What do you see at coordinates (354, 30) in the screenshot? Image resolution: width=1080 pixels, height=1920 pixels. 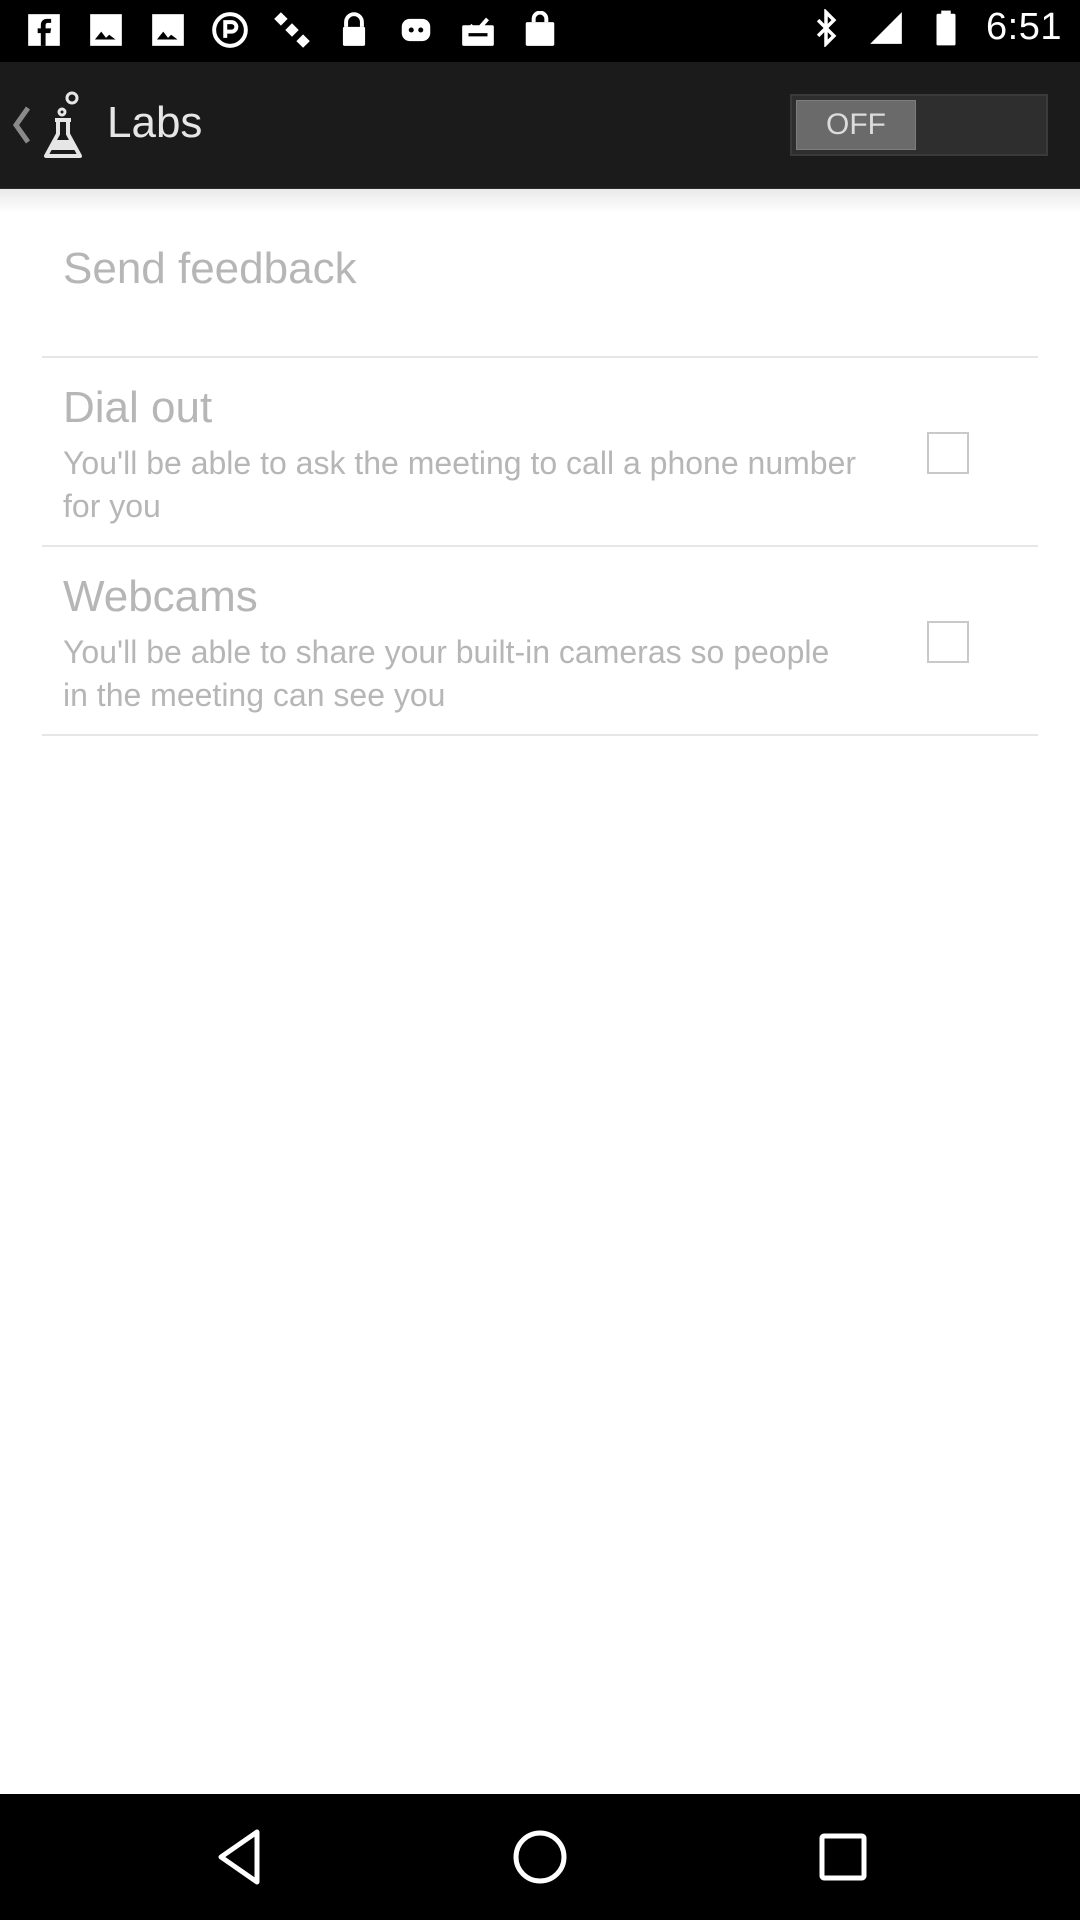 I see `lock-icon` at bounding box center [354, 30].